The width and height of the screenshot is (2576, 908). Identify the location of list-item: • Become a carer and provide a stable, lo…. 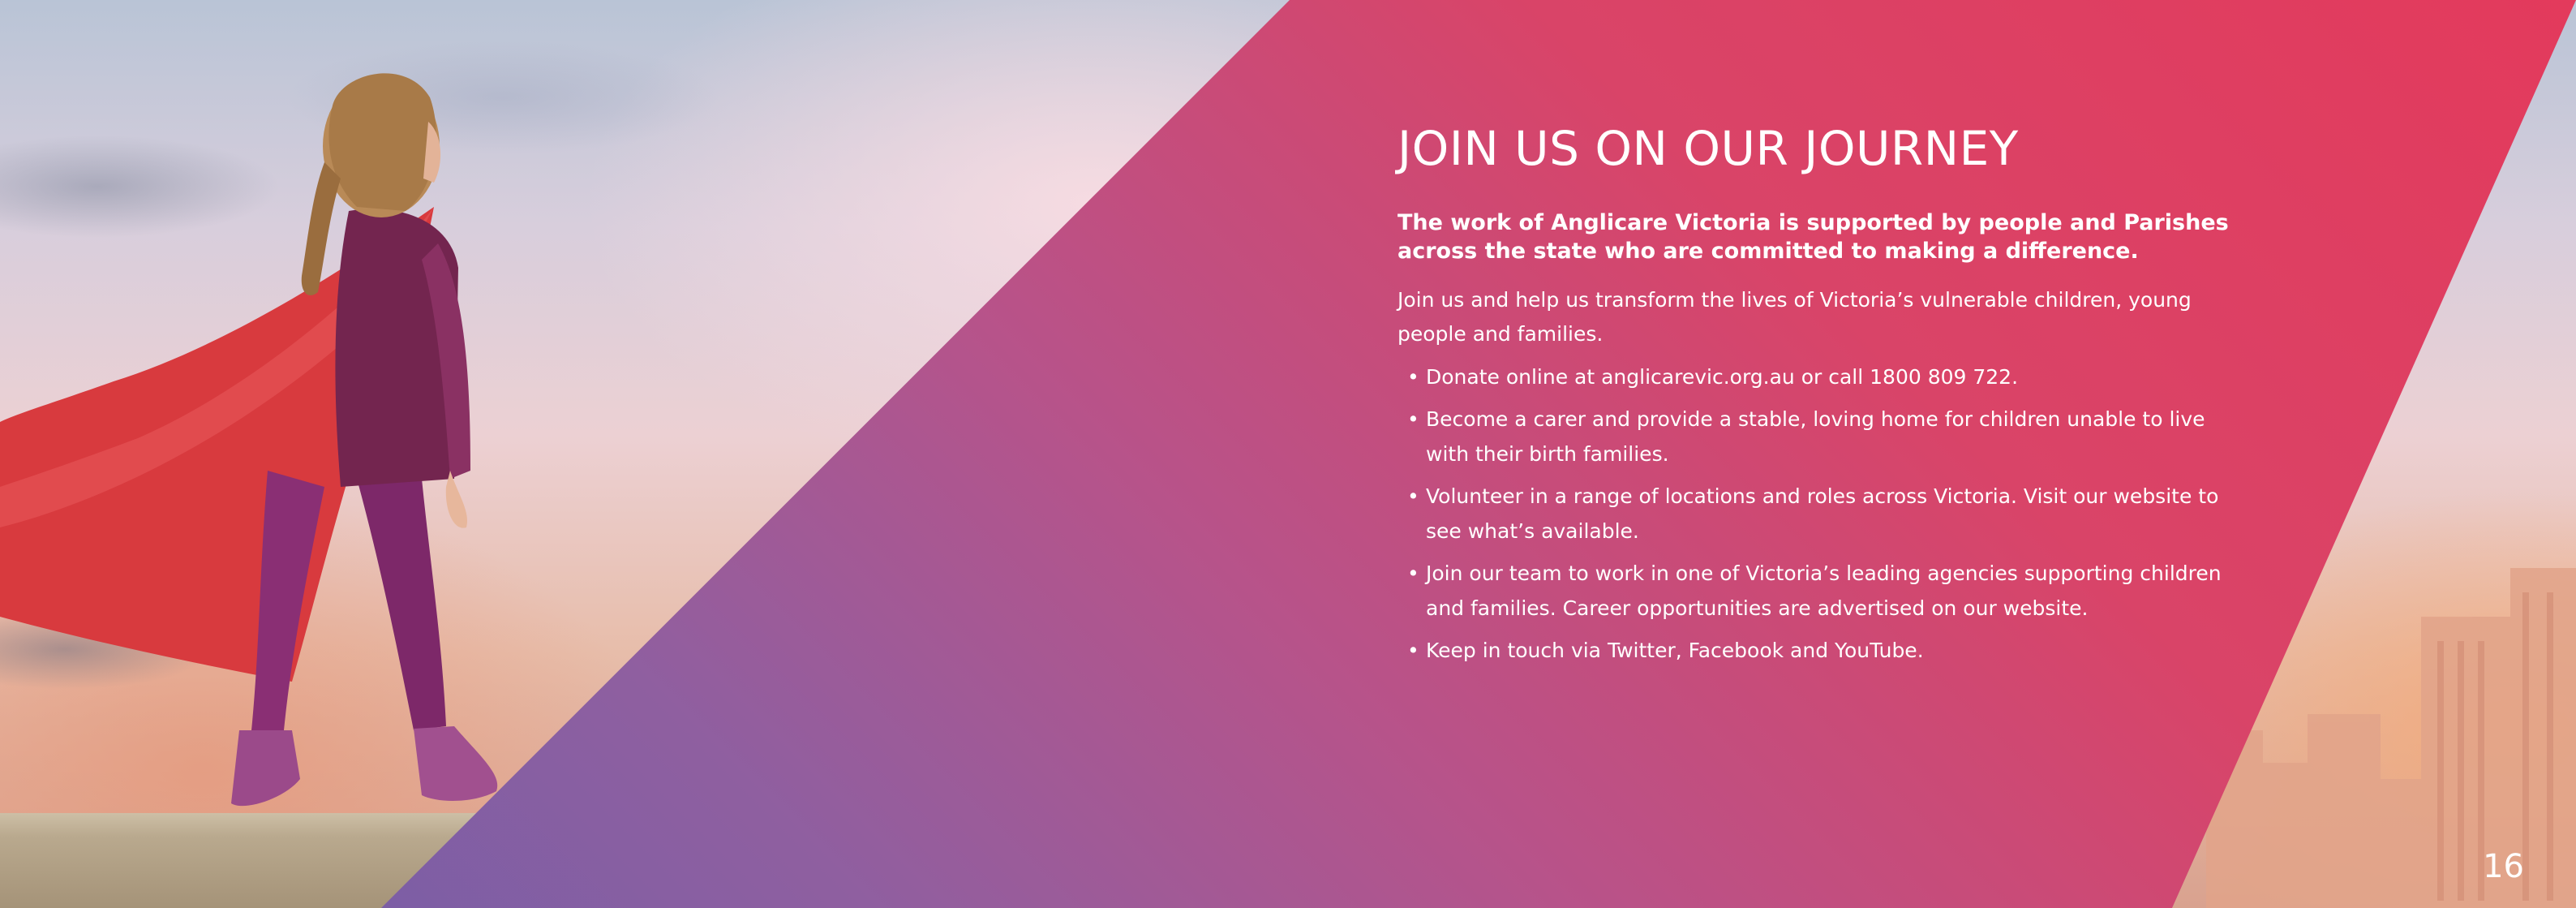
(1819, 437).